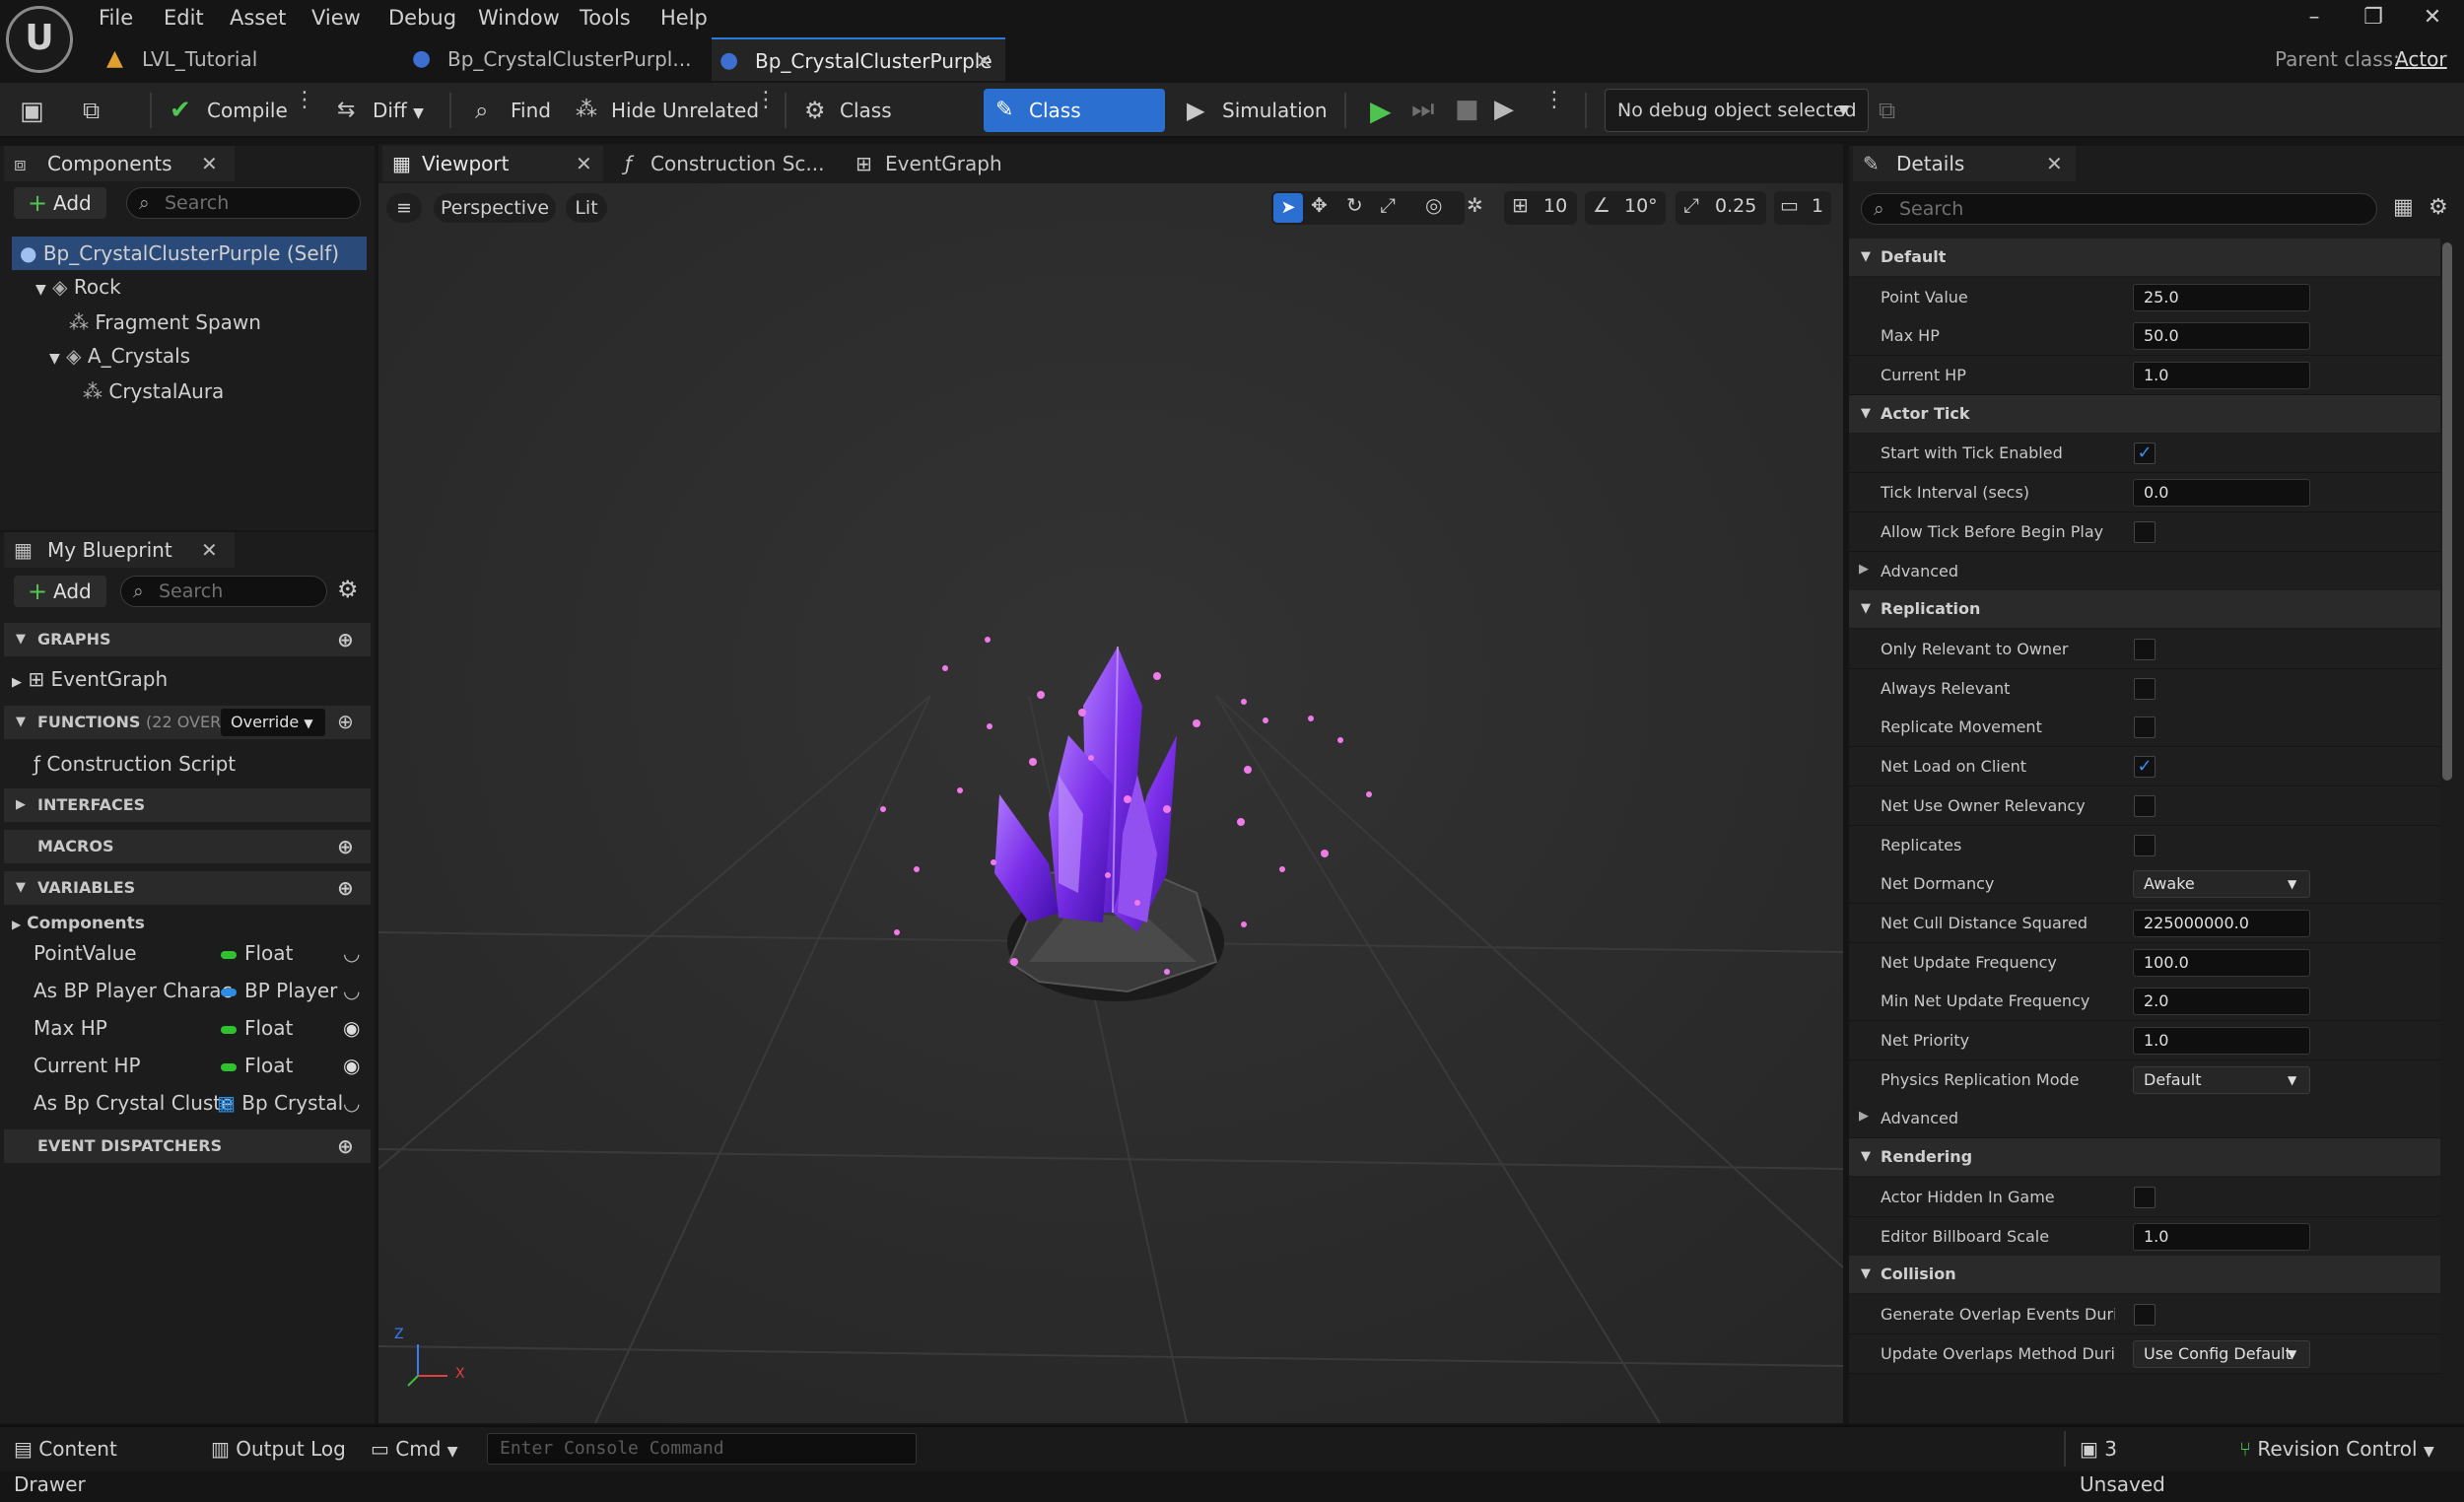 This screenshot has width=2464, height=1502. What do you see at coordinates (304, 108) in the screenshot?
I see `compile-options-icon: ⋮` at bounding box center [304, 108].